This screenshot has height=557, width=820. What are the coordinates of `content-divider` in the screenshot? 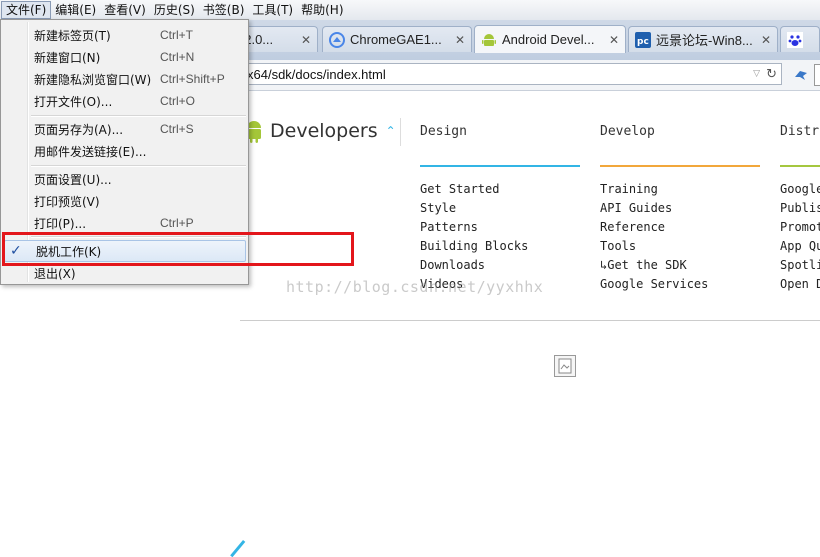 It's located at (530, 320).